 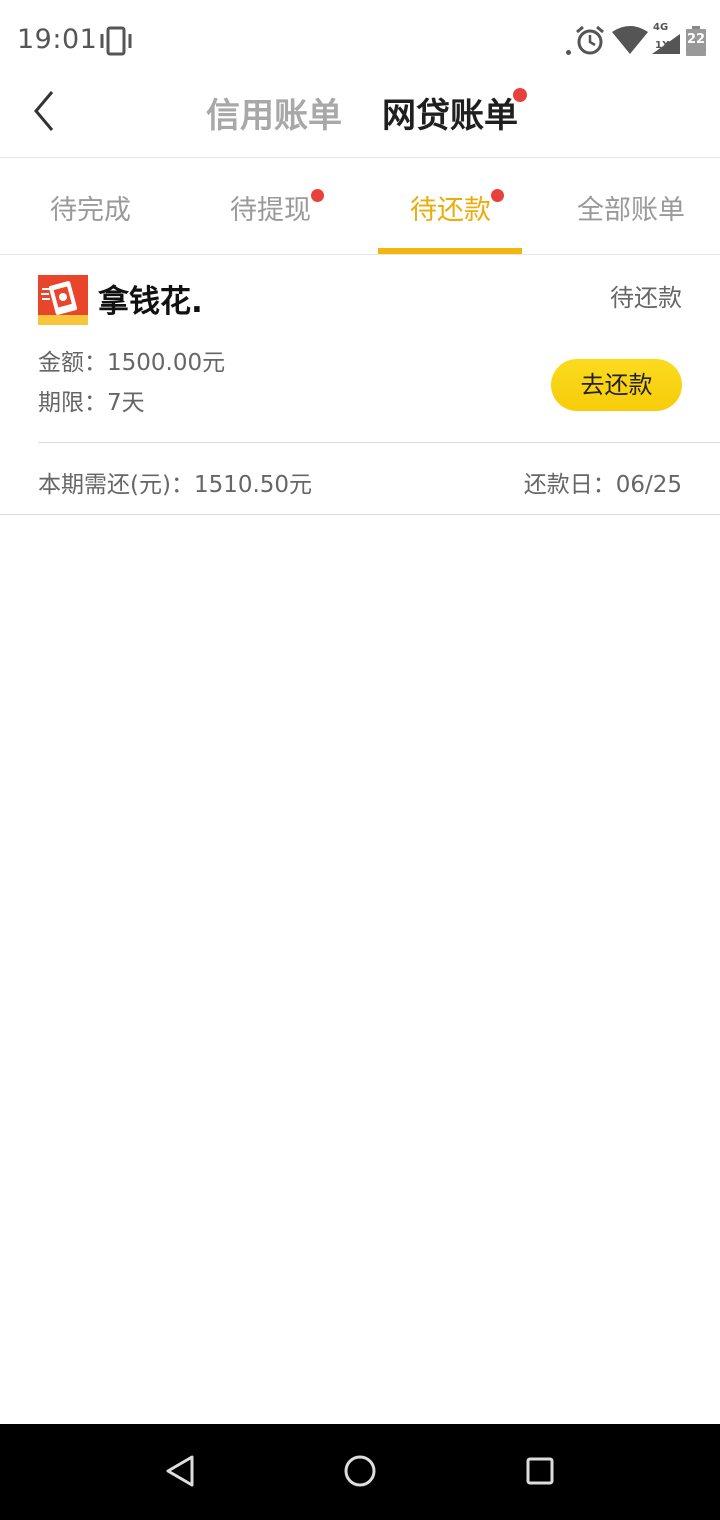 What do you see at coordinates (631, 207) in the screenshot?
I see `subtab-all-bills: 全部账单` at bounding box center [631, 207].